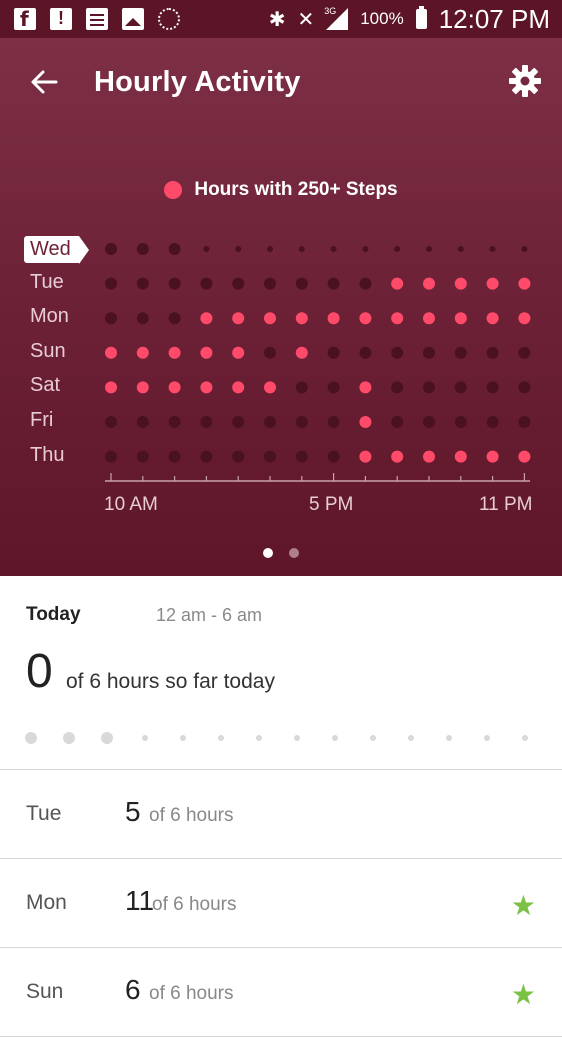  What do you see at coordinates (306, 19) in the screenshot?
I see `mute-icon: ✕` at bounding box center [306, 19].